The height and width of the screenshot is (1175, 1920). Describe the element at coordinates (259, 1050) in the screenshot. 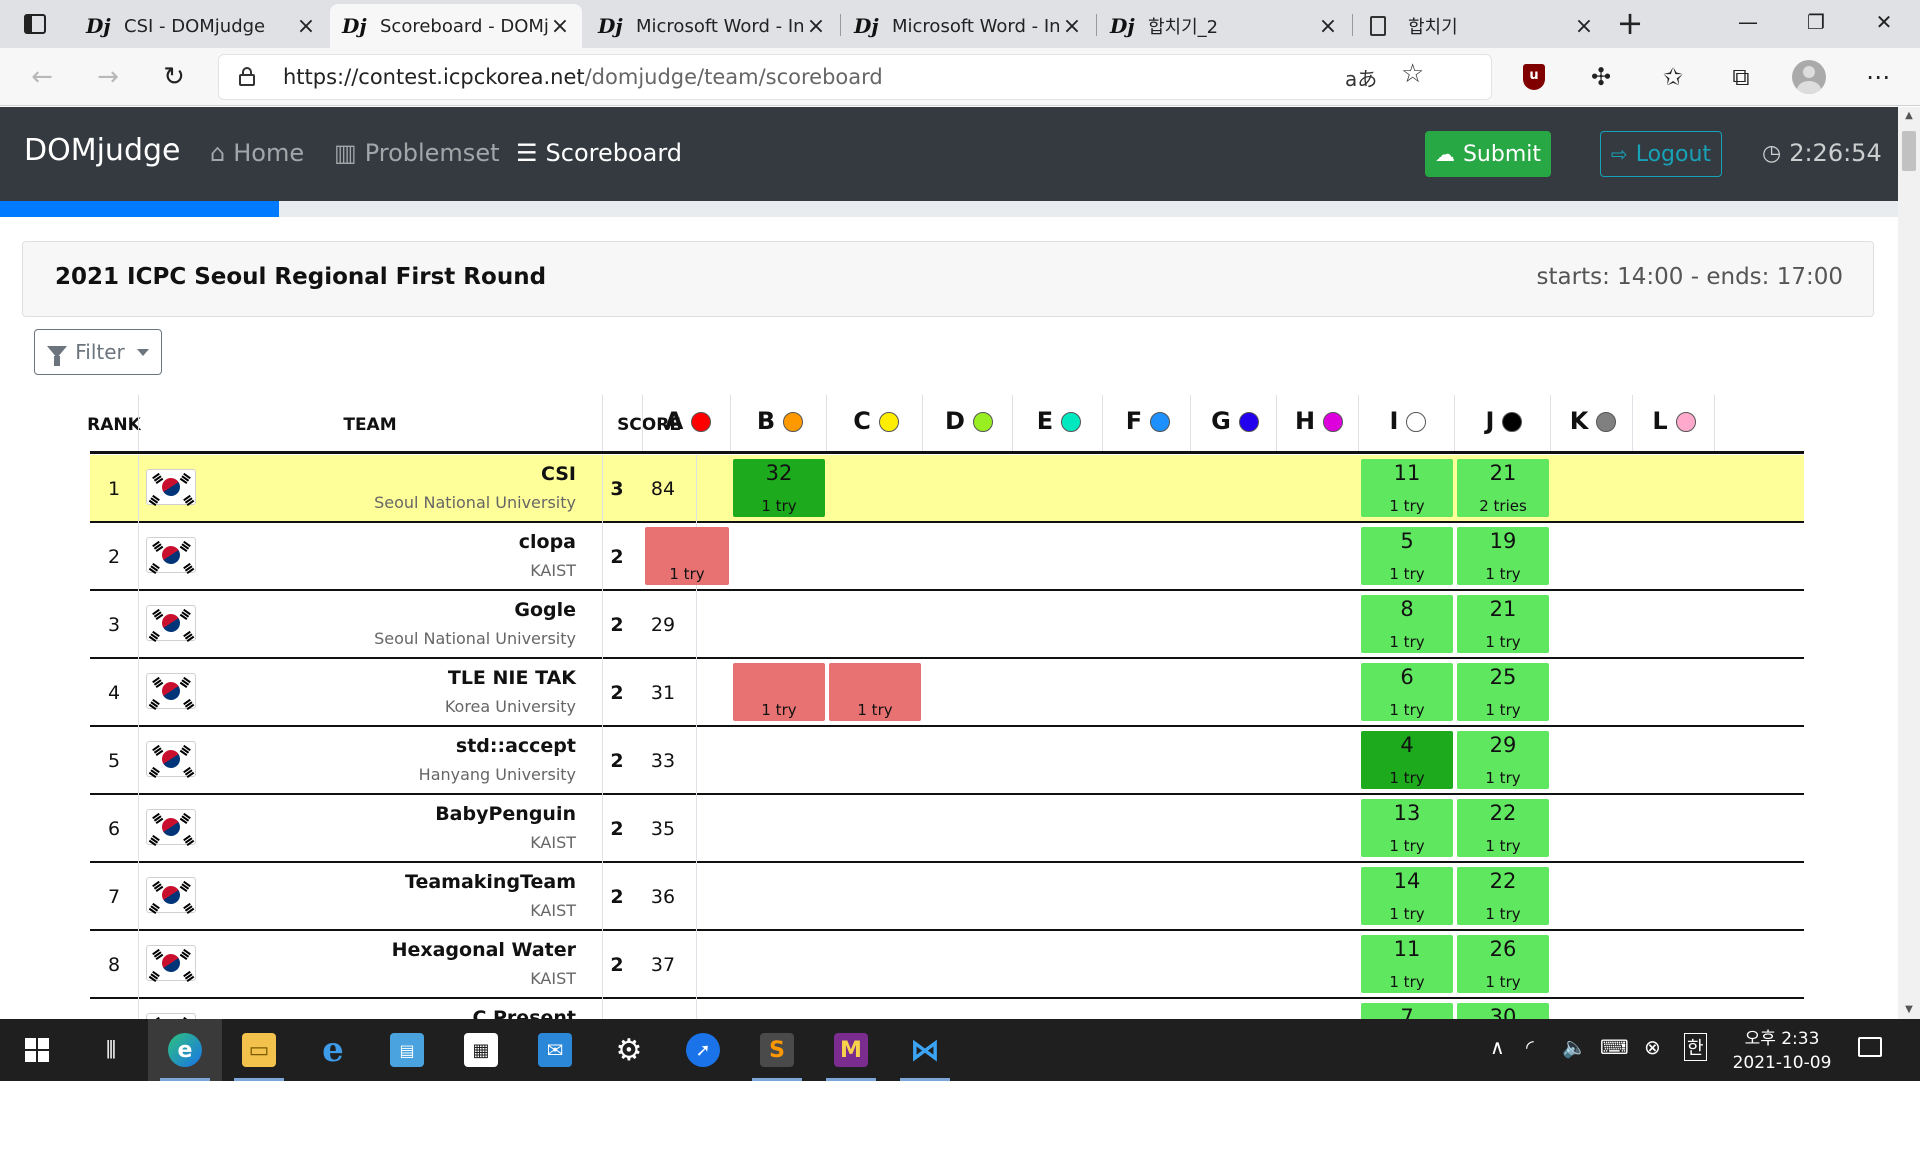

I see `taskbar-file-explorer: ▭` at that location.